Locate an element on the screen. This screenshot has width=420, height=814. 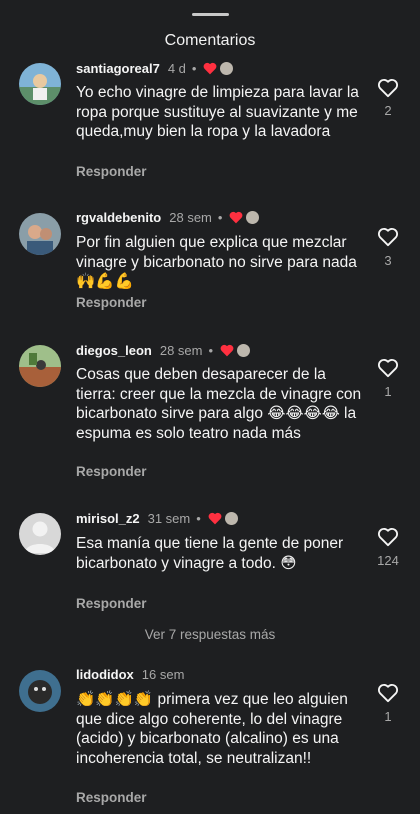
comment-meta: rgvaldebenito 28 sem • is located at coordinates (168, 217).